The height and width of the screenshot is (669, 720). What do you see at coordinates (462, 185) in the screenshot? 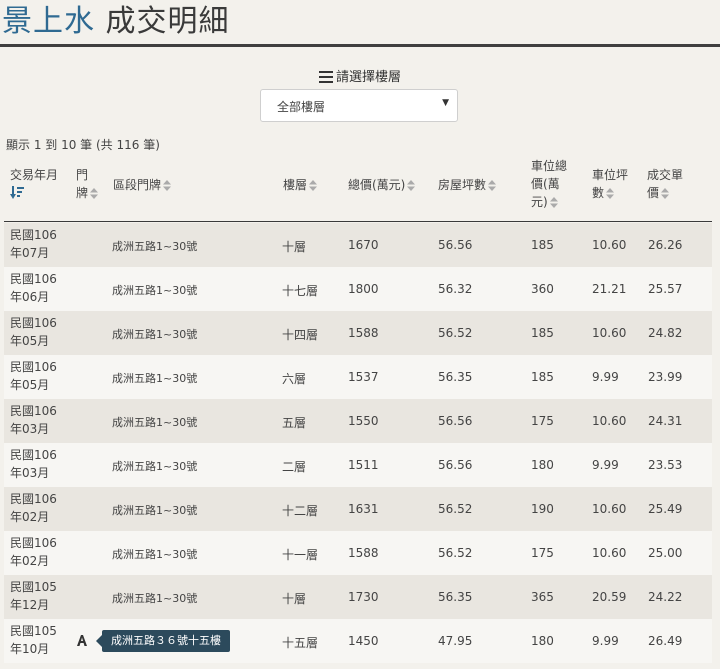
I see `column-header-label: 房屋坪數` at bounding box center [462, 185].